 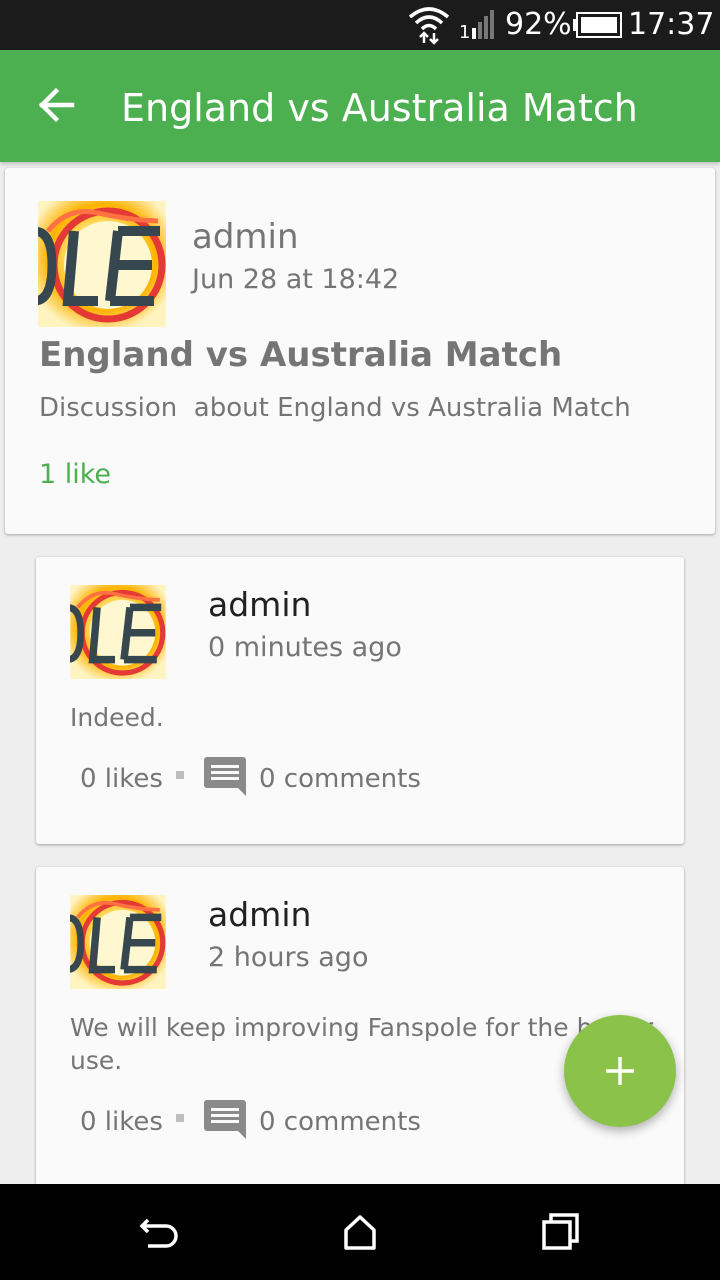 What do you see at coordinates (360, 25) in the screenshot?
I see `status-bar: 1 92% 17:37` at bounding box center [360, 25].